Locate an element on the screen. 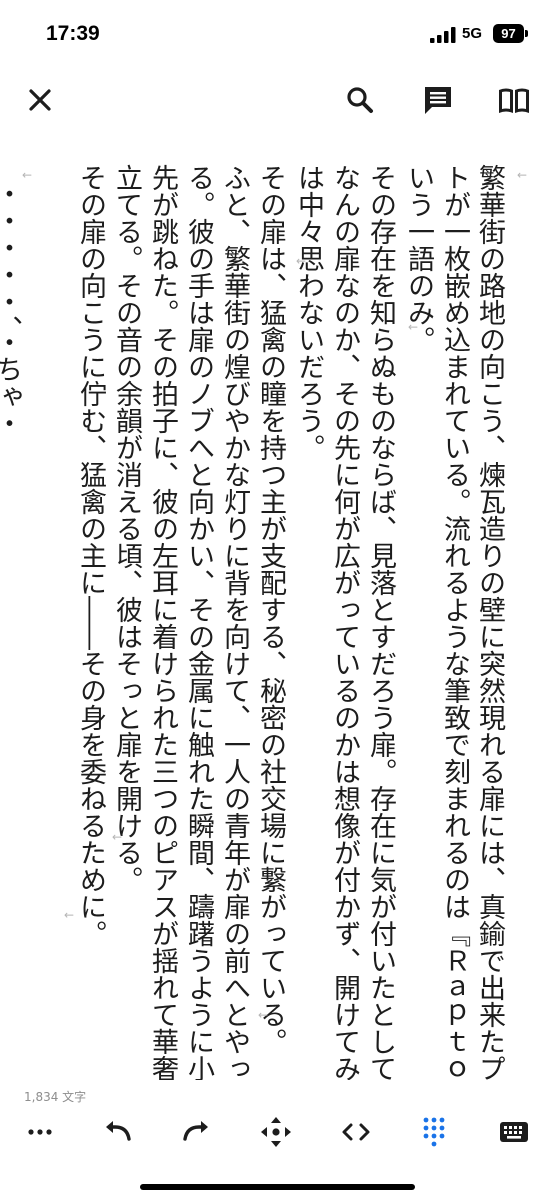  bottom-toolbar is located at coordinates (277, 1133).